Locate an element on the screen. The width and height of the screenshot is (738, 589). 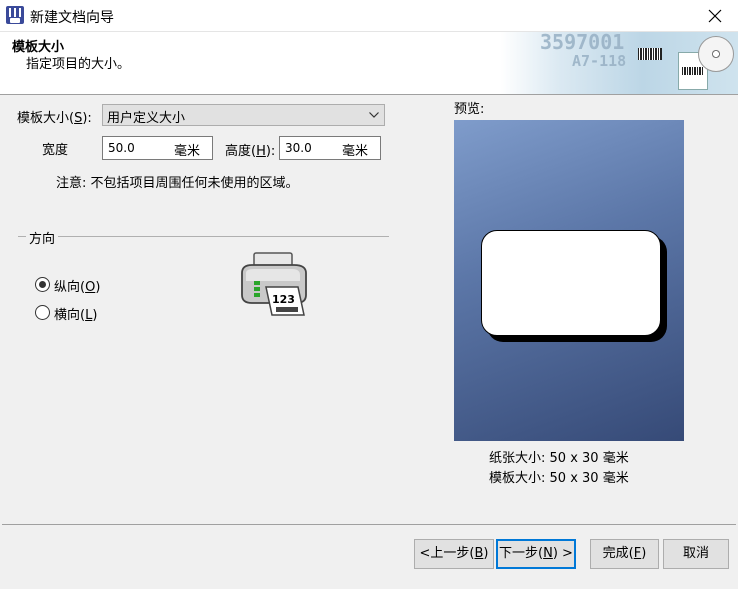
label-preview is located at coordinates (571, 283).